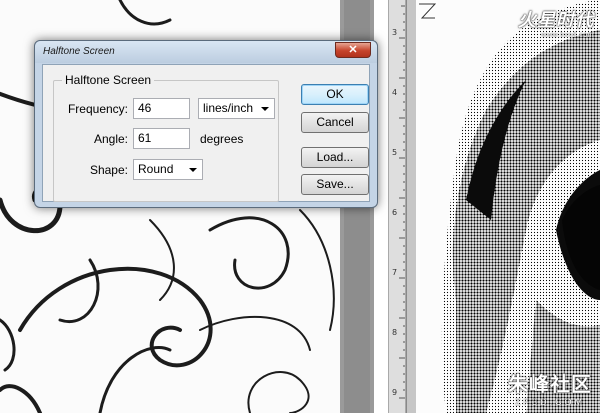 This screenshot has width=600, height=413. I want to click on ruler-number: 7, so click(395, 272).